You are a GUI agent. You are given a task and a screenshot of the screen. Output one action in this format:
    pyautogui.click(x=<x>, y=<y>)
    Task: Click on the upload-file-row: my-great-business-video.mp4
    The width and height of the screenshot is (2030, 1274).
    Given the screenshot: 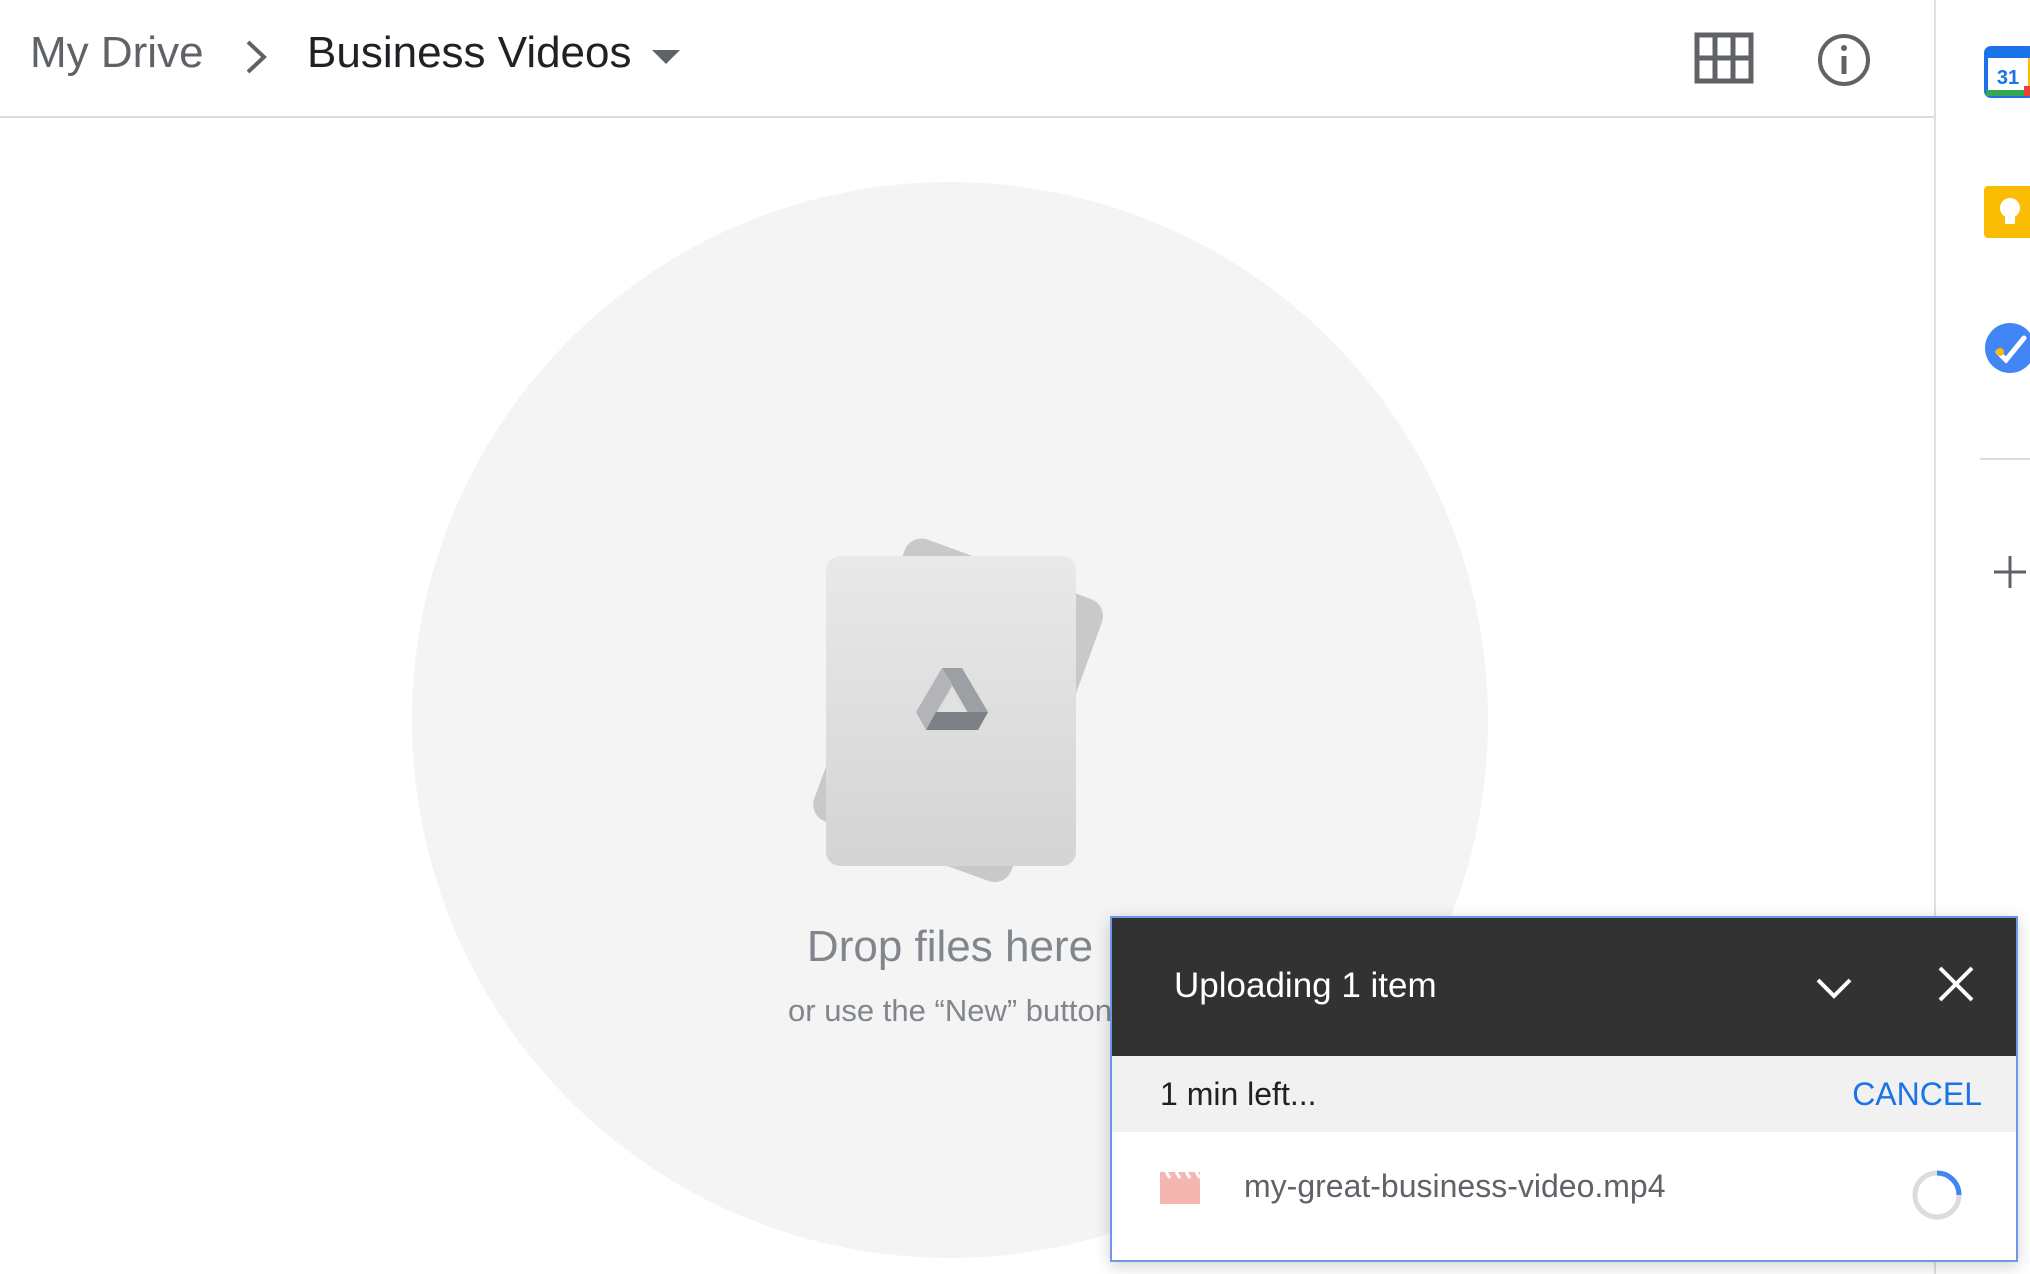 What is the action you would take?
    pyautogui.click(x=1564, y=1196)
    